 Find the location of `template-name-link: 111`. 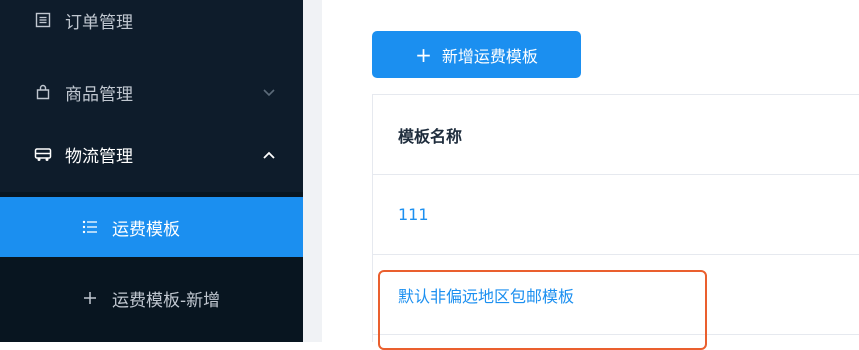

template-name-link: 111 is located at coordinates (413, 214).